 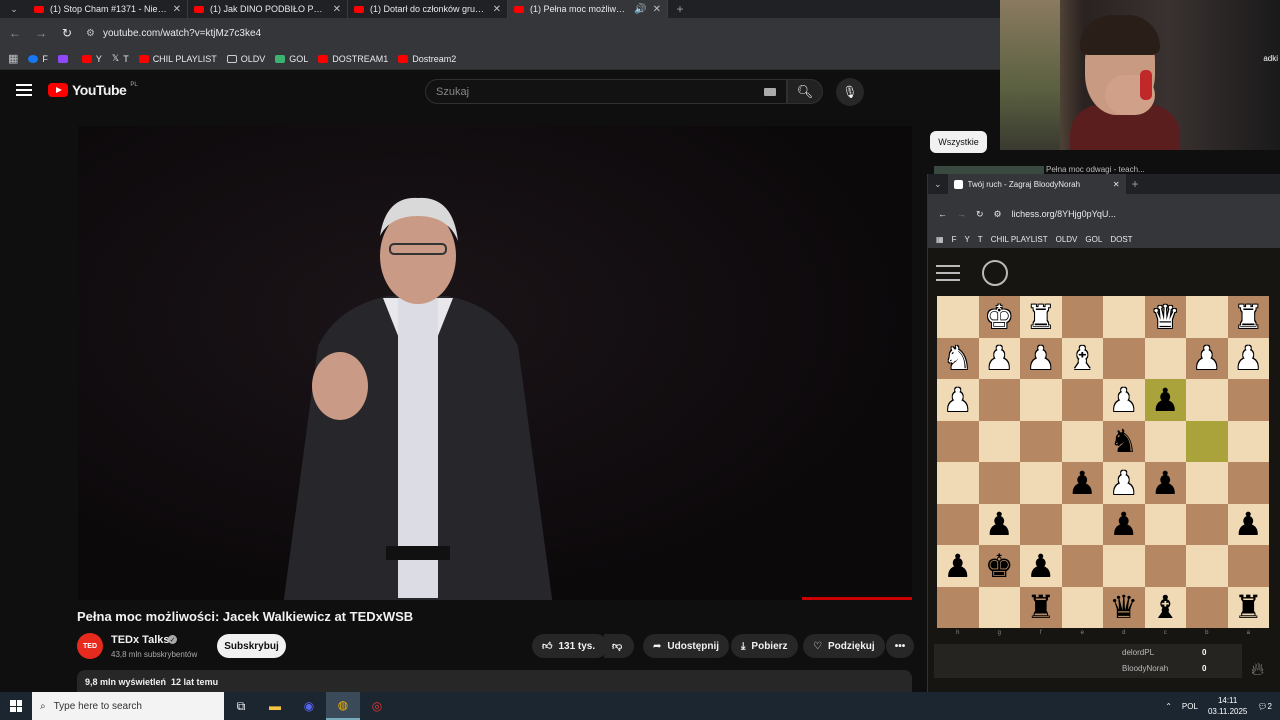 I want to click on bookmark-item: DOSTREAM1, so click(x=353, y=59).